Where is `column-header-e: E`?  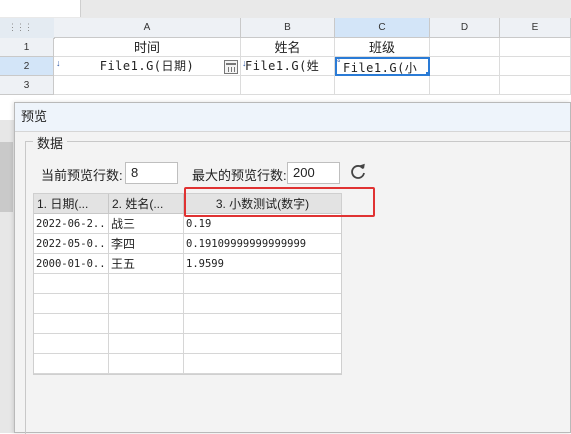 column-header-e: E is located at coordinates (535, 28).